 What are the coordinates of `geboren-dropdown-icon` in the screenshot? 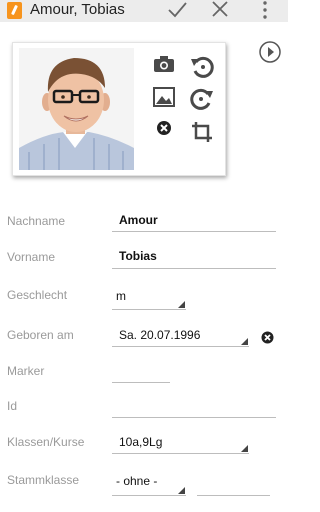 It's located at (244, 341).